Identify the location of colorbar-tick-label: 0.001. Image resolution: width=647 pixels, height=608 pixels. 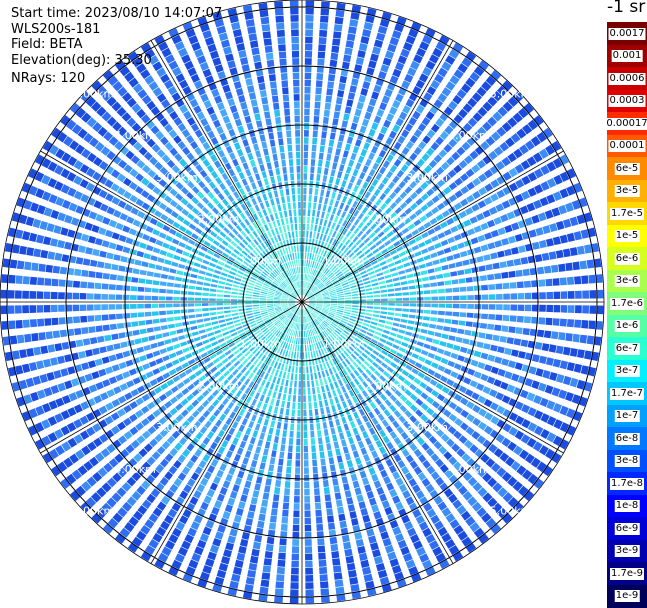
(627, 56).